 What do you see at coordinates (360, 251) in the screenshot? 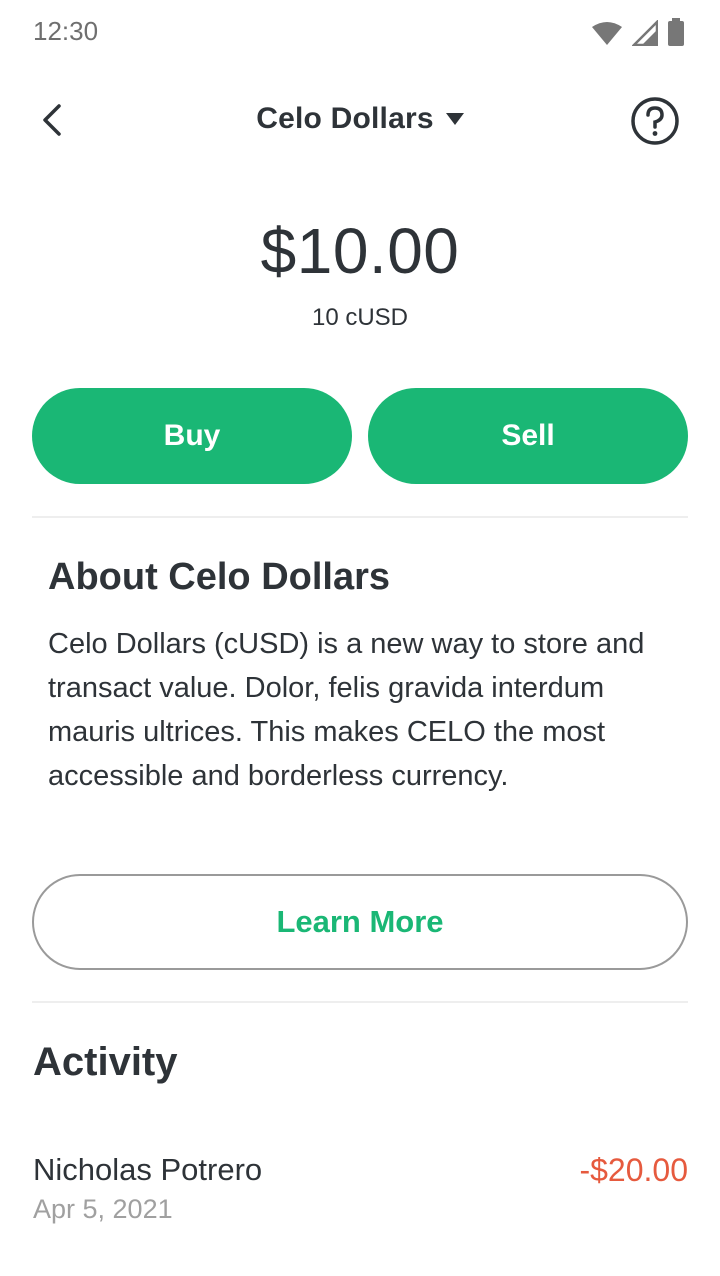
I see `balance-amount: $10.00` at bounding box center [360, 251].